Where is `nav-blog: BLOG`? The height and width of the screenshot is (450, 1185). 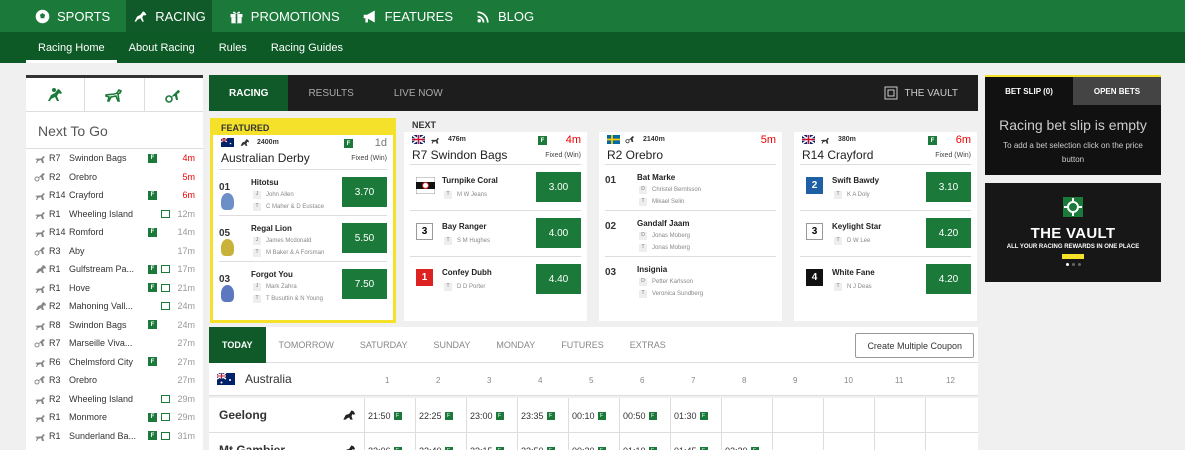 nav-blog: BLOG is located at coordinates (504, 16).